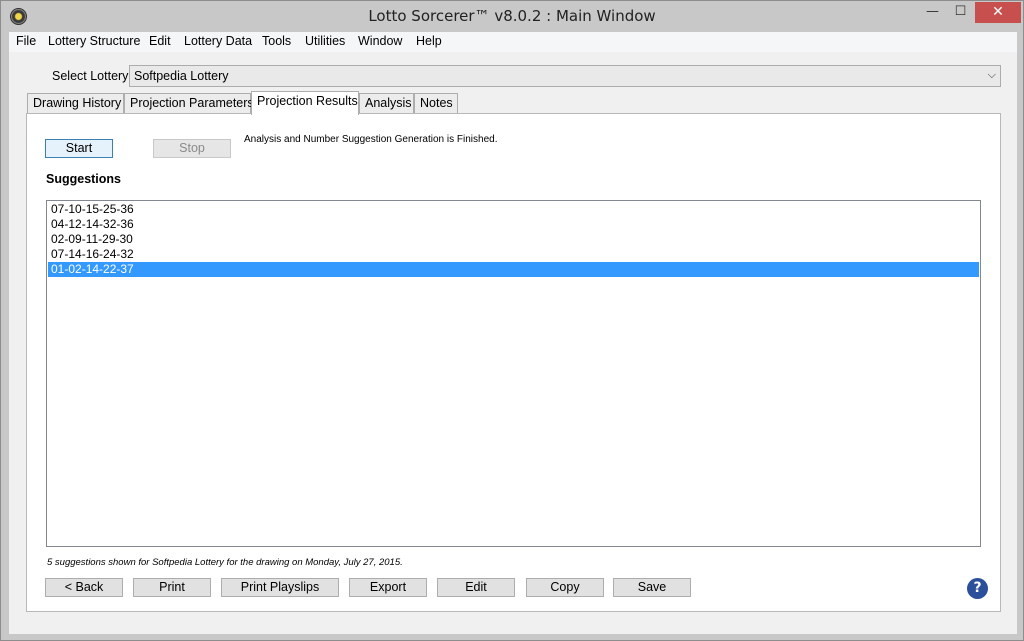 The width and height of the screenshot is (1024, 641). Describe the element at coordinates (476, 587) in the screenshot. I see `edit-button: Edit` at that location.